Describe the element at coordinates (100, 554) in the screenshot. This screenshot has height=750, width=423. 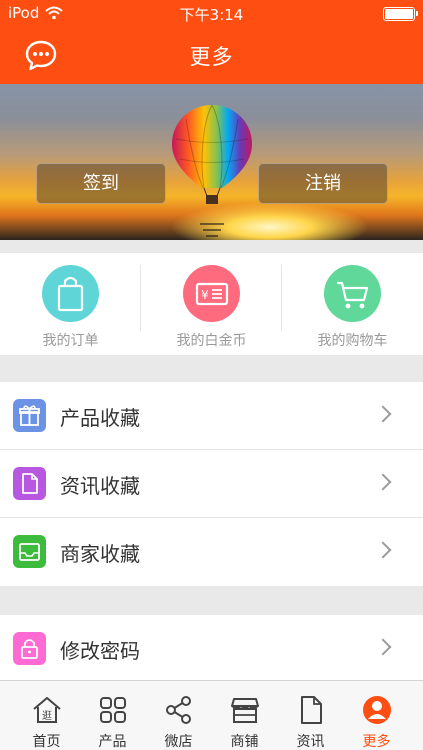
I see `menu-item-label: 商家收藏` at that location.